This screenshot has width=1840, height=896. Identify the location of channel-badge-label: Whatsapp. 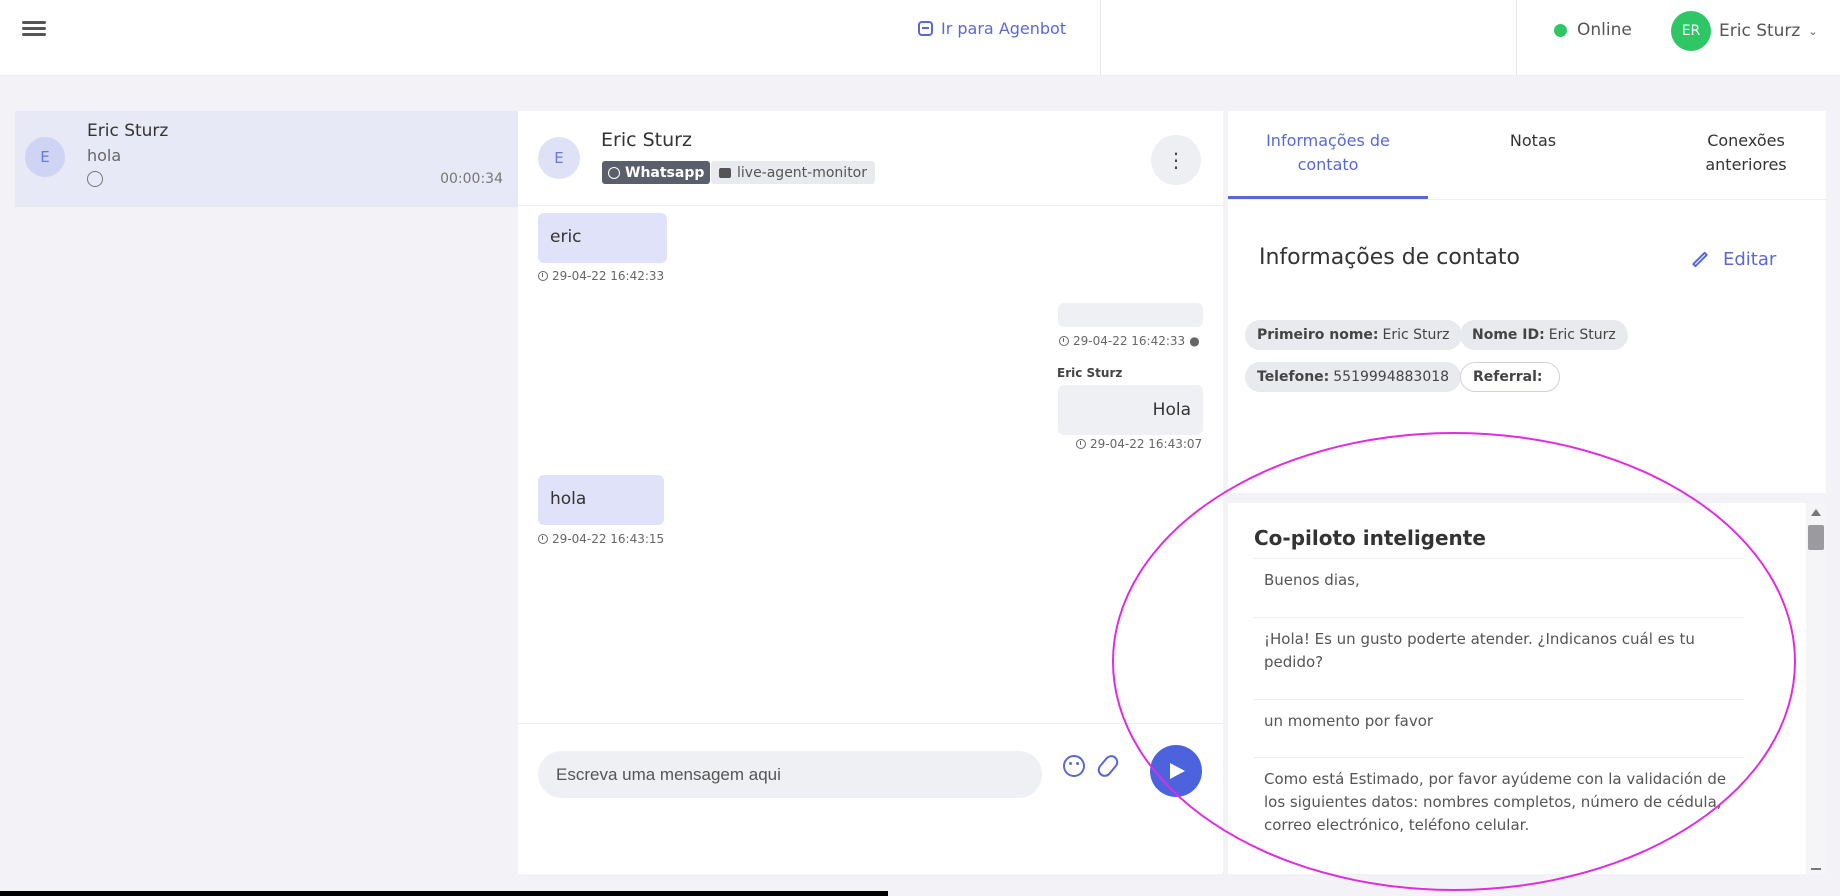
(665, 172).